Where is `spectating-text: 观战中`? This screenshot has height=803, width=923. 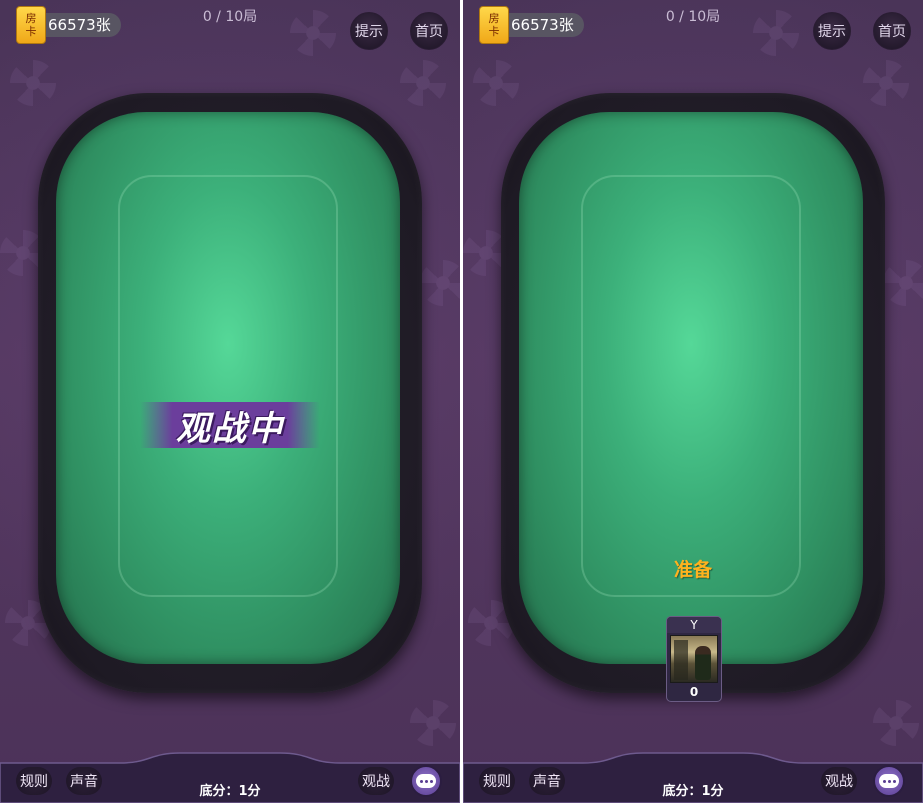
spectating-text: 观战中 is located at coordinates (230, 428).